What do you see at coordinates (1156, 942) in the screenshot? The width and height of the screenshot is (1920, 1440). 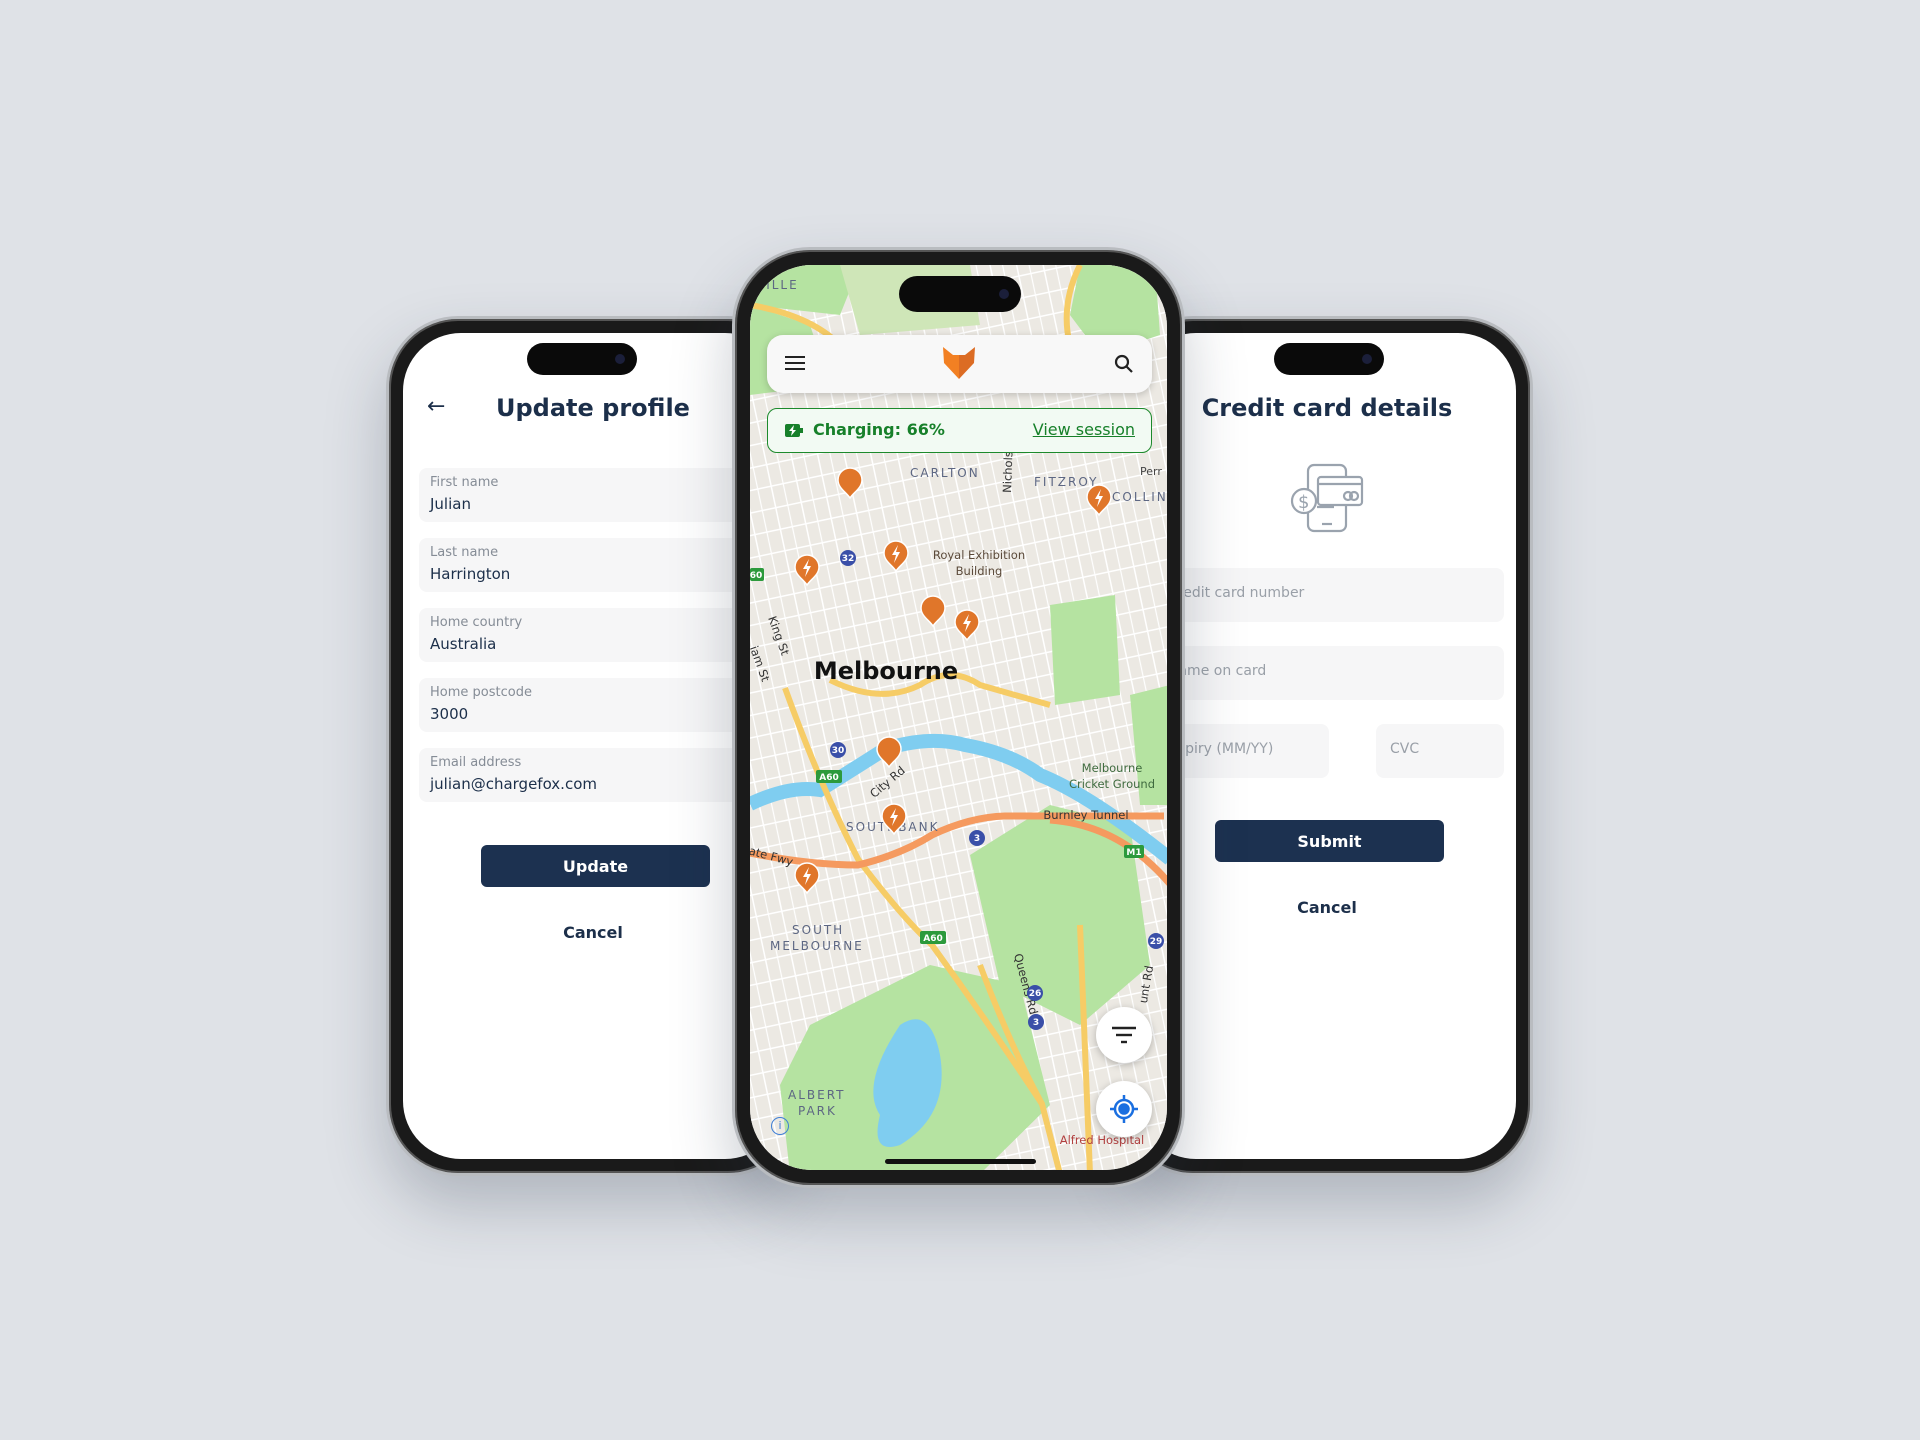 I see `svg-text: 29` at bounding box center [1156, 942].